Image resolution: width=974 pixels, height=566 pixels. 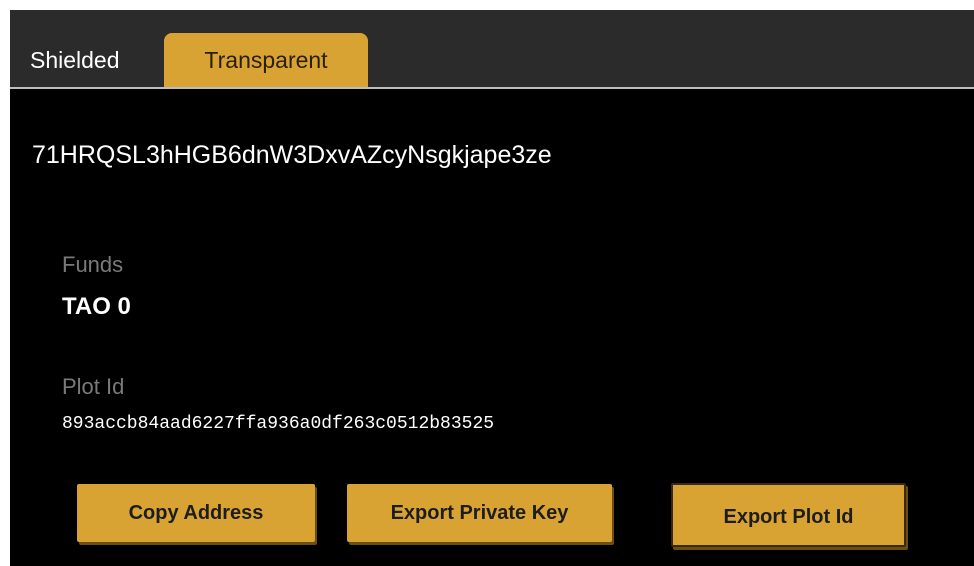 I want to click on funds-label: Funds, so click(x=93, y=264).